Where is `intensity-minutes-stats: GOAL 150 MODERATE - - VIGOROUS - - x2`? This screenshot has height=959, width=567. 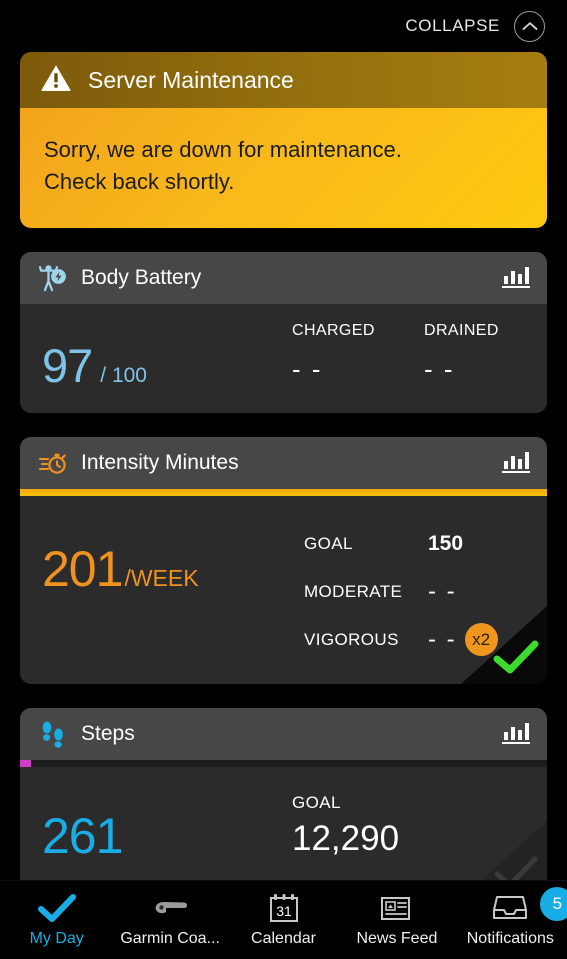
intensity-minutes-stats: GOAL 150 MODERATE - - VIGOROUS - - x2 is located at coordinates (416, 589).